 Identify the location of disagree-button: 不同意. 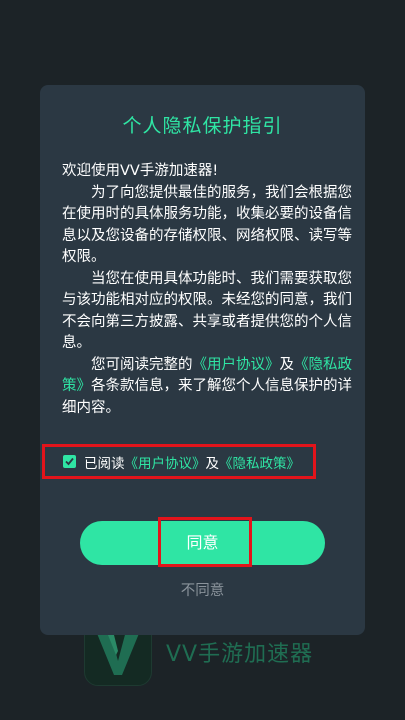
(202, 589).